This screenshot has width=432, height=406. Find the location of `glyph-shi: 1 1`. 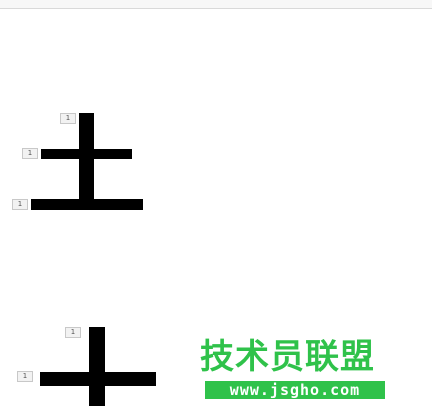

glyph-shi: 1 1 is located at coordinates (85, 353).